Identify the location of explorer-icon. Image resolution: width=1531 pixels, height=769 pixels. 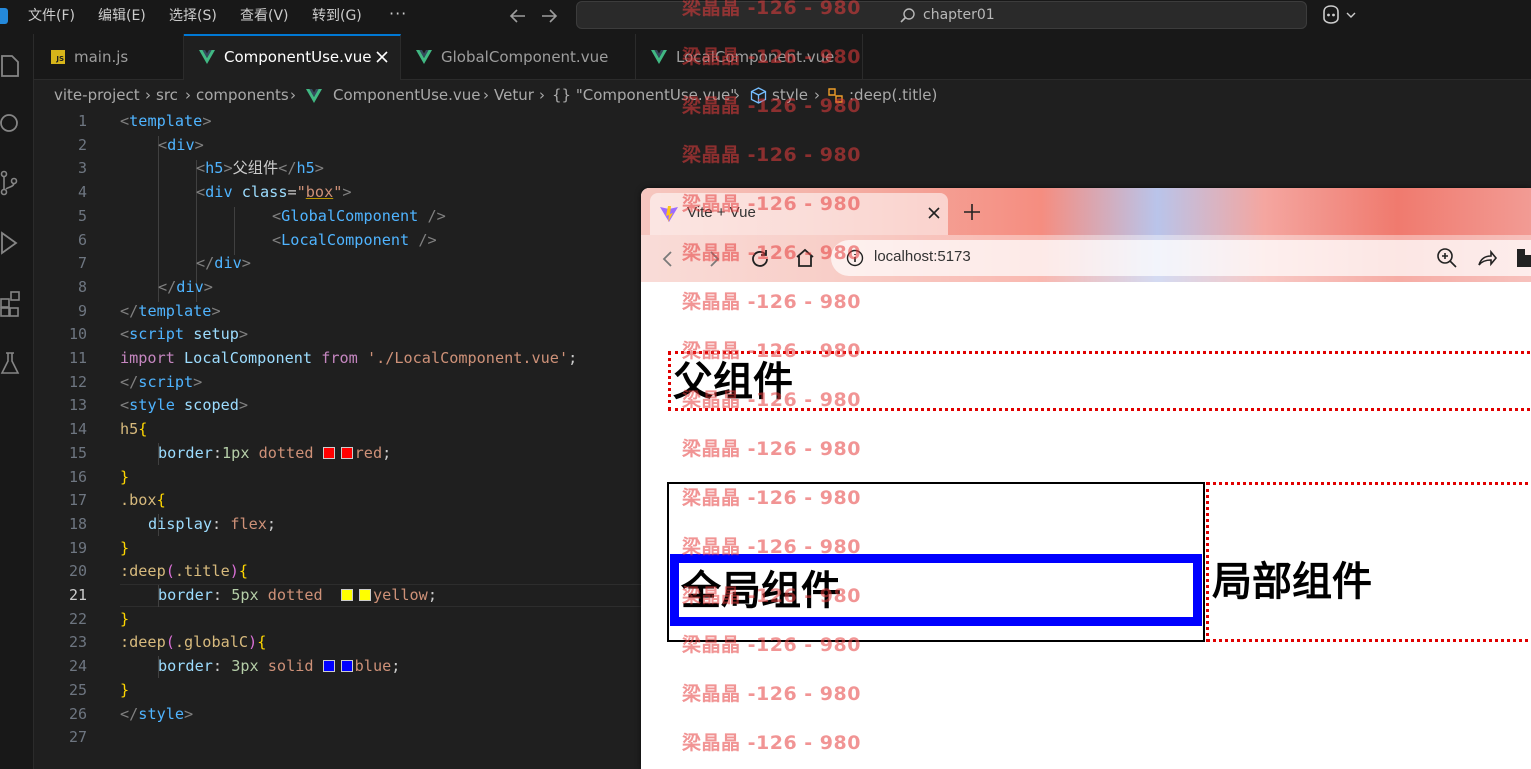
(11, 66).